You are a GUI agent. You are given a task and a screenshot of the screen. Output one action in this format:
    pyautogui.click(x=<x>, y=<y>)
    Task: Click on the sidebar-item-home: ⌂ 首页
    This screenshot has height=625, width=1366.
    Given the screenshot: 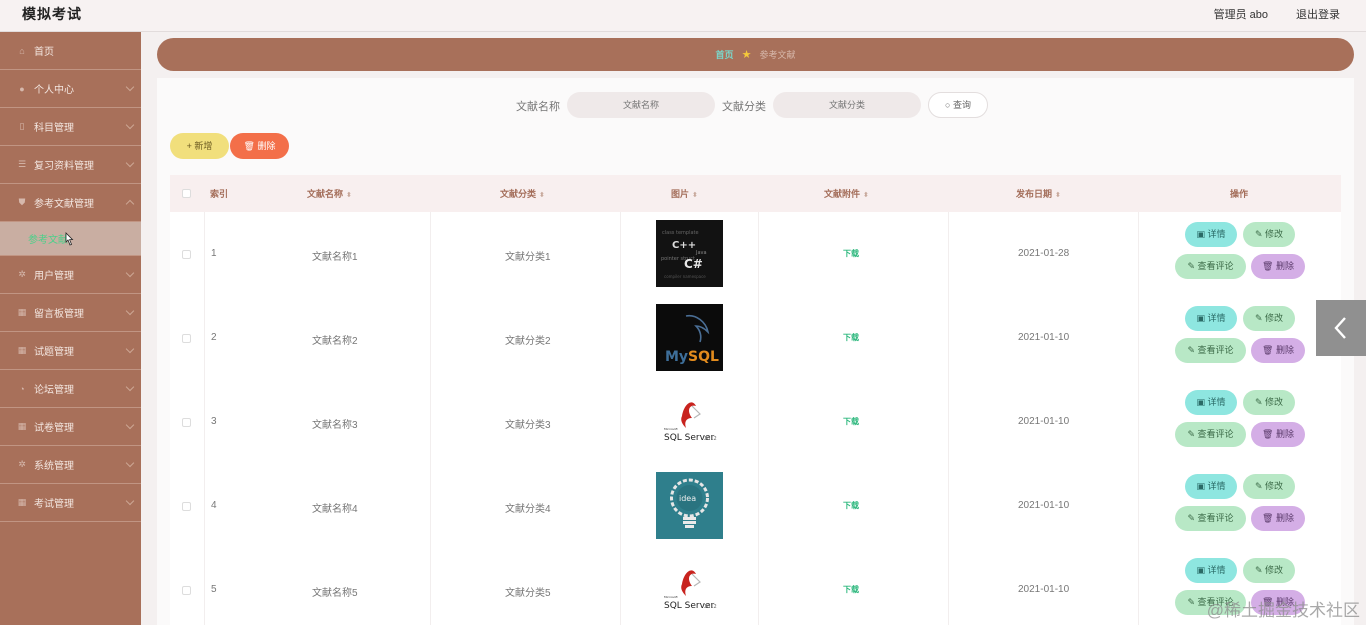 What is the action you would take?
    pyautogui.click(x=70, y=51)
    